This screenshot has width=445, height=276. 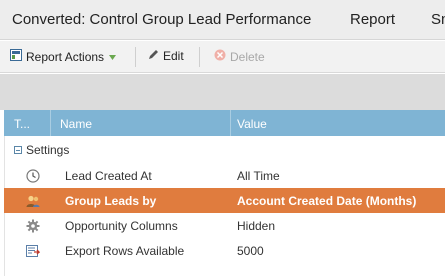 I want to click on row-name: Group Leads by, so click(x=111, y=201).